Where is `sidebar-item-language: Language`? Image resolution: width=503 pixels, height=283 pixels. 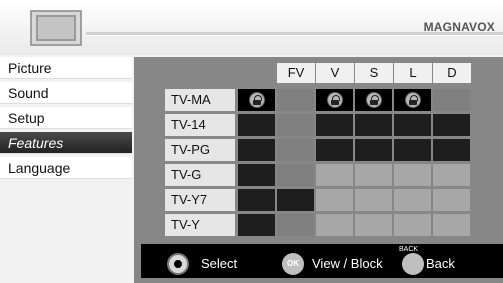
sidebar-item-language: Language is located at coordinates (66, 168).